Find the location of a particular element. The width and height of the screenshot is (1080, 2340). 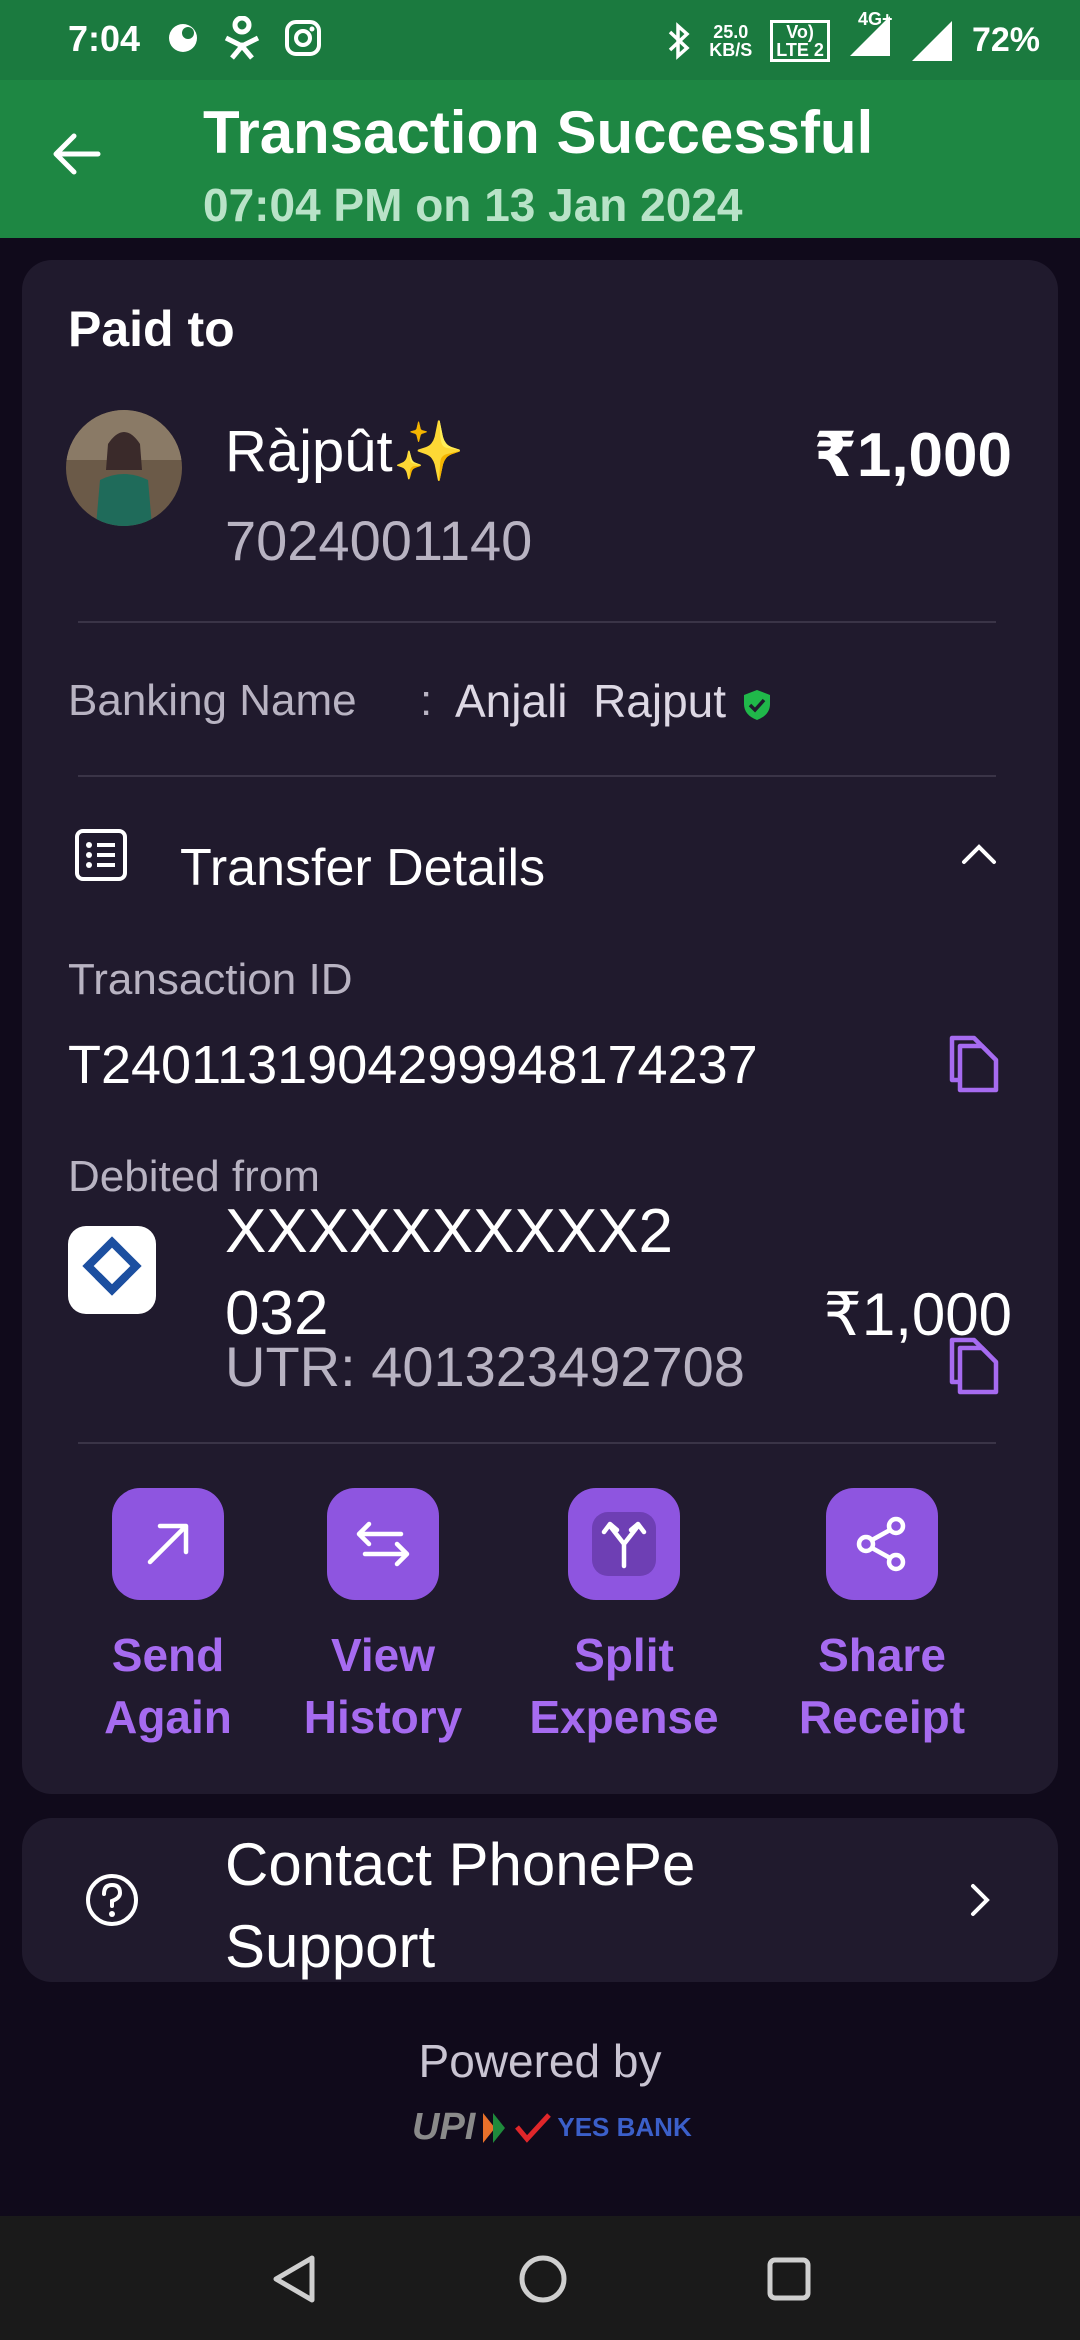

split-expense-button is located at coordinates (624, 1544).